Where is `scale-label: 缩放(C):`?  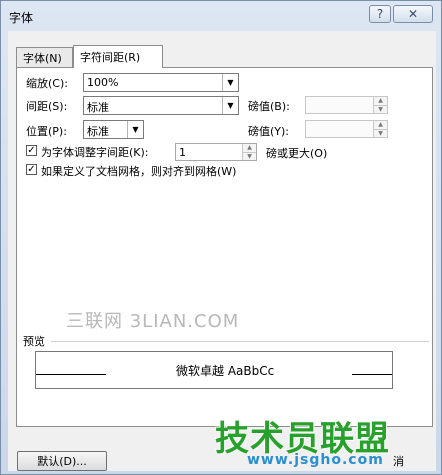
scale-label: 缩放(C): is located at coordinates (47, 83).